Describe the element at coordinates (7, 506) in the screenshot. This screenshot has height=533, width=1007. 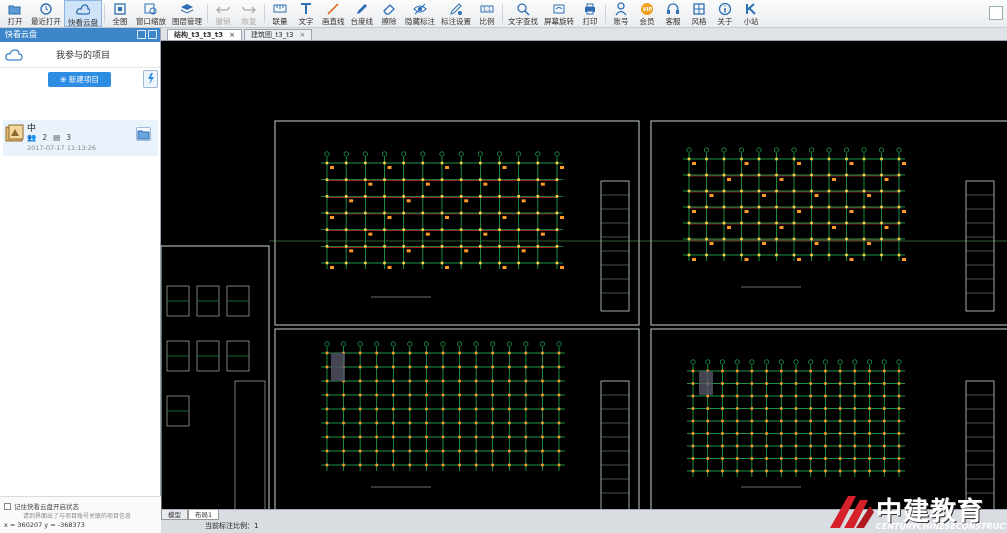
I see `remember-checkbox` at that location.